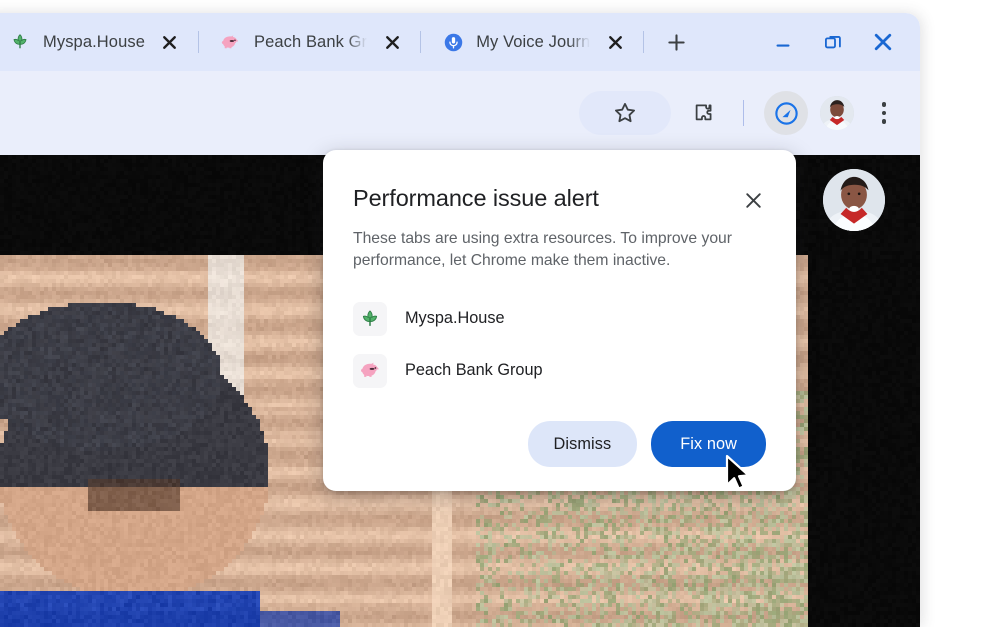 The height and width of the screenshot is (627, 1004). What do you see at coordinates (753, 200) in the screenshot?
I see `dialog-close-icon` at bounding box center [753, 200].